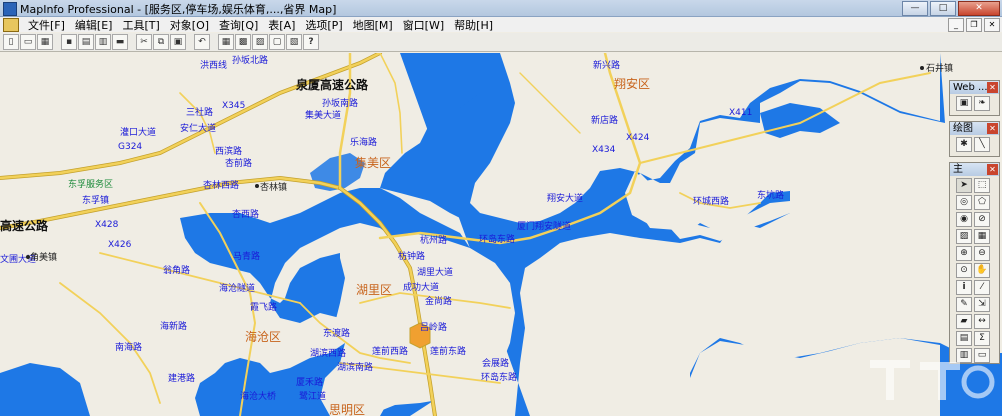 Image resolution: width=1002 pixels, height=416 pixels. I want to click on doc-close-button: ✕, so click(992, 25).